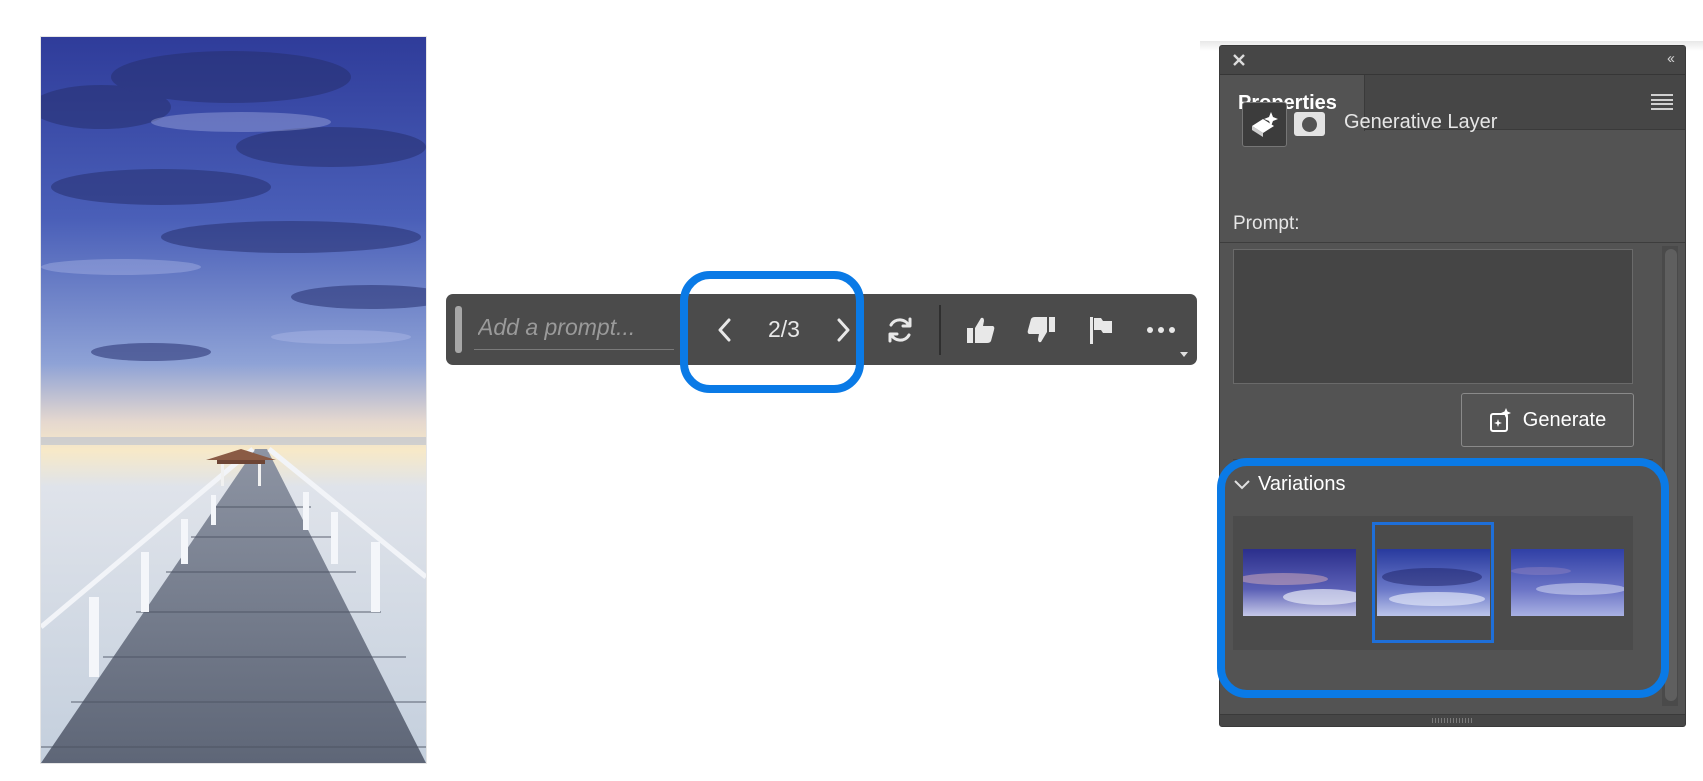  I want to click on more-icon, so click(1161, 329).